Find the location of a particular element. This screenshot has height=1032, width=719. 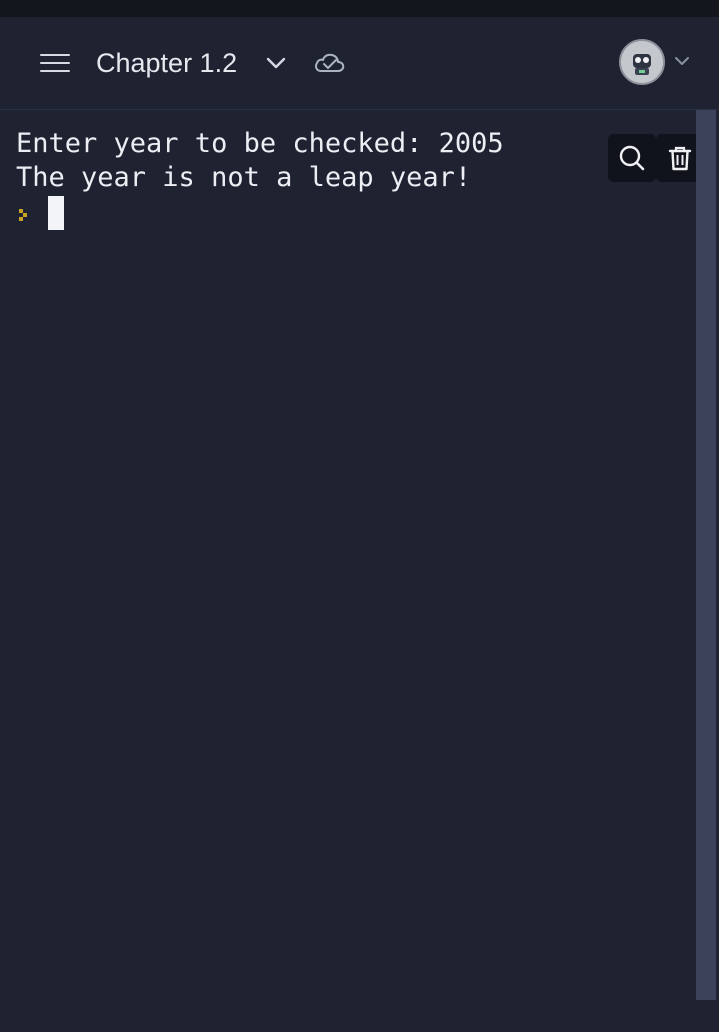

scrollbar-thumb is located at coordinates (706, 555).